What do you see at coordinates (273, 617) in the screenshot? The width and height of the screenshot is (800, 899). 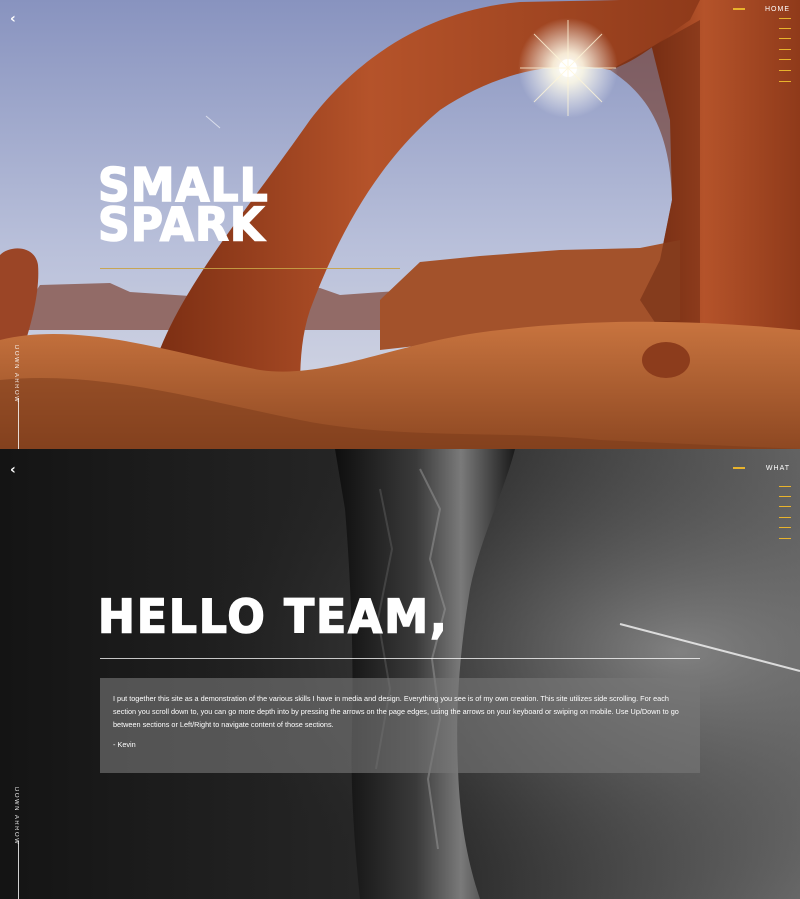 I see `section-title: HELLO TEAM,` at bounding box center [273, 617].